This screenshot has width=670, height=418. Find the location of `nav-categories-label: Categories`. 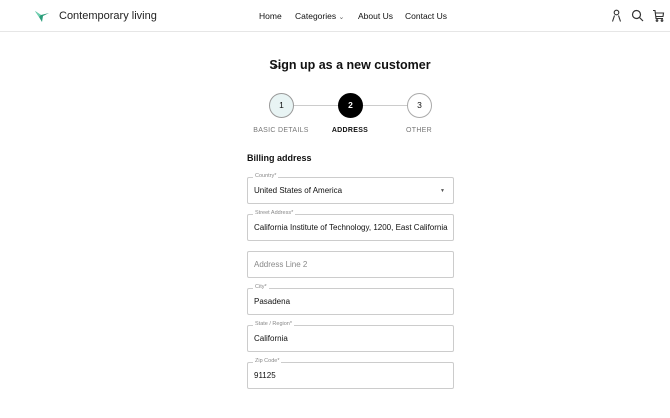

nav-categories-label: Categories is located at coordinates (316, 16).